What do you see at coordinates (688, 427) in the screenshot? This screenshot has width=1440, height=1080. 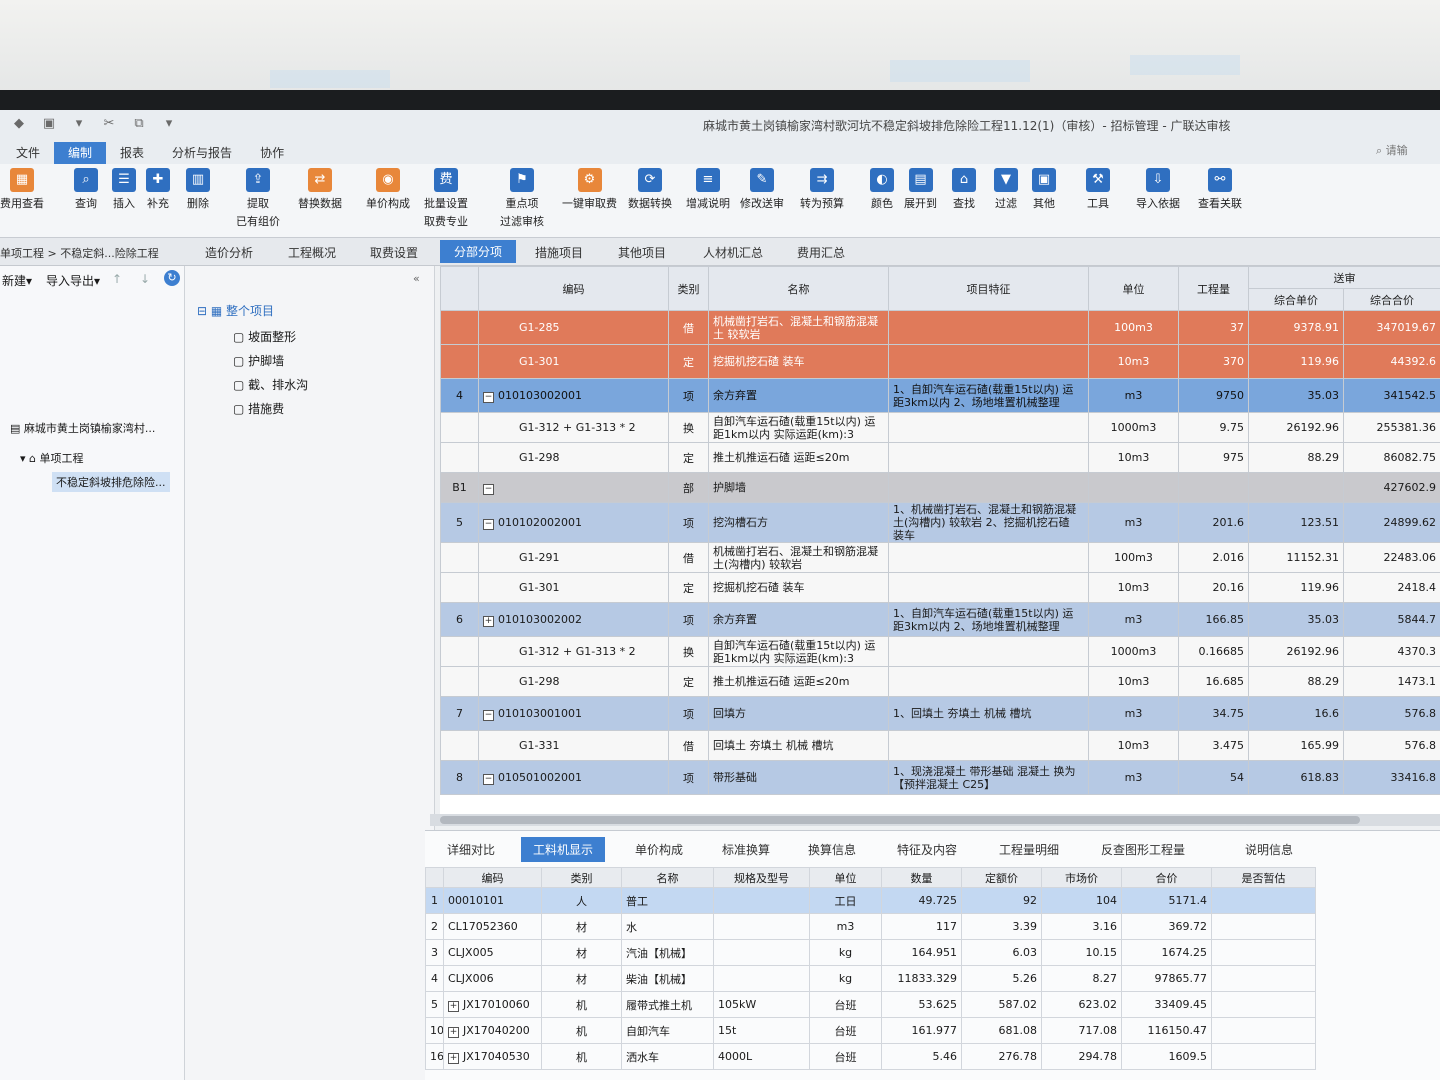 I see `item-type: 换` at bounding box center [688, 427].